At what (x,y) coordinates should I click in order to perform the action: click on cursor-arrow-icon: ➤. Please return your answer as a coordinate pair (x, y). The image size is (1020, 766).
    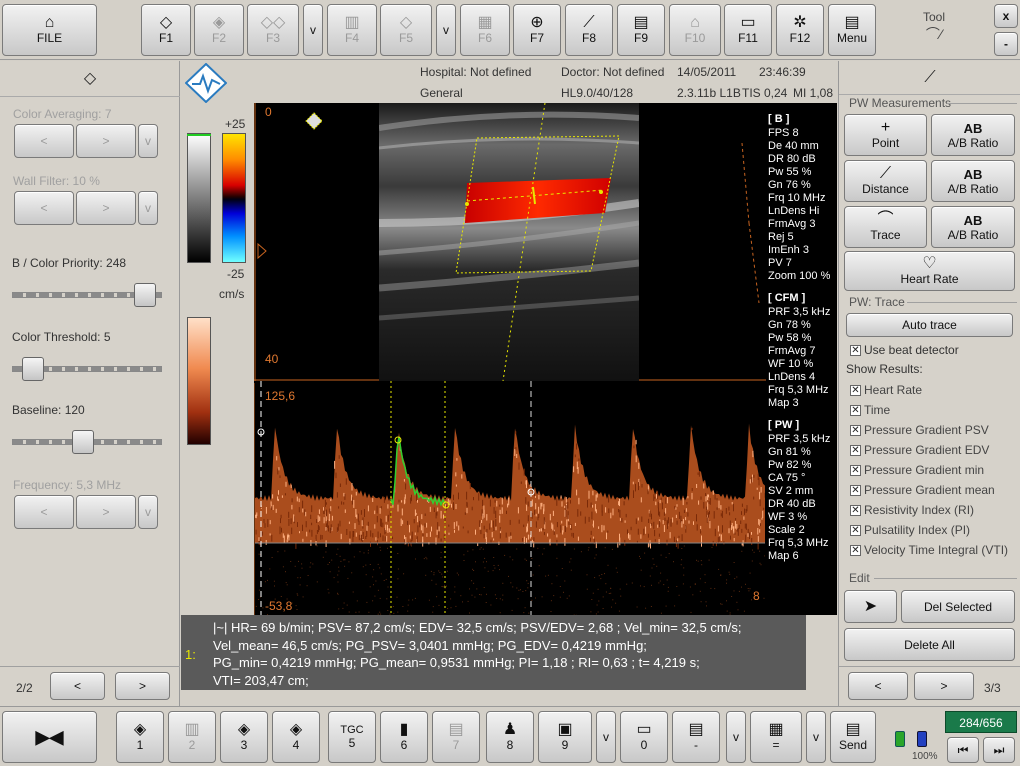
    Looking at the image, I should click on (870, 607).